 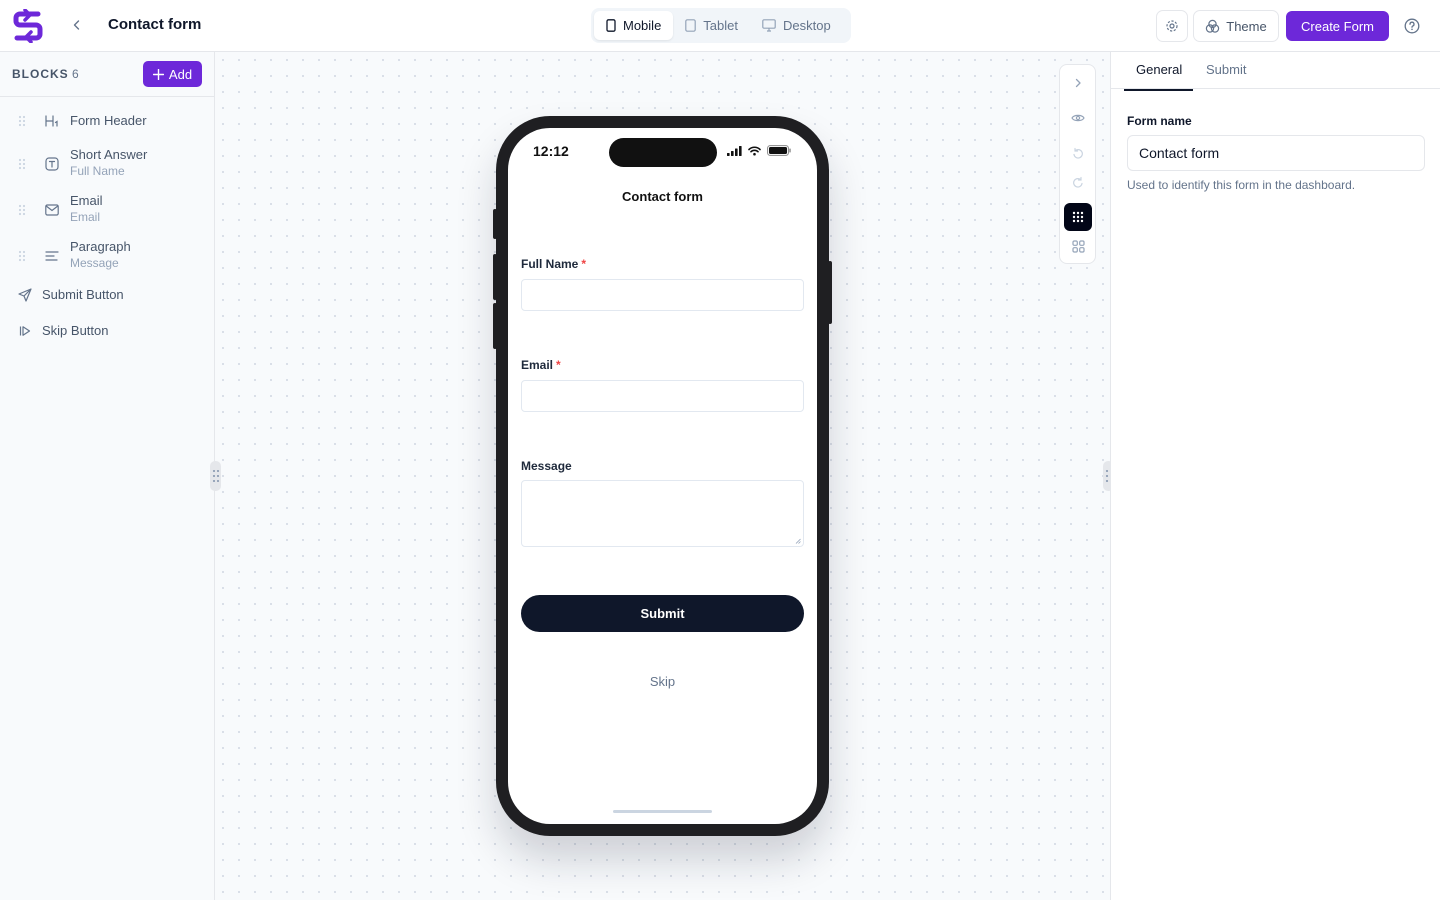 What do you see at coordinates (807, 25) in the screenshot?
I see `device-tab-label: Desktop` at bounding box center [807, 25].